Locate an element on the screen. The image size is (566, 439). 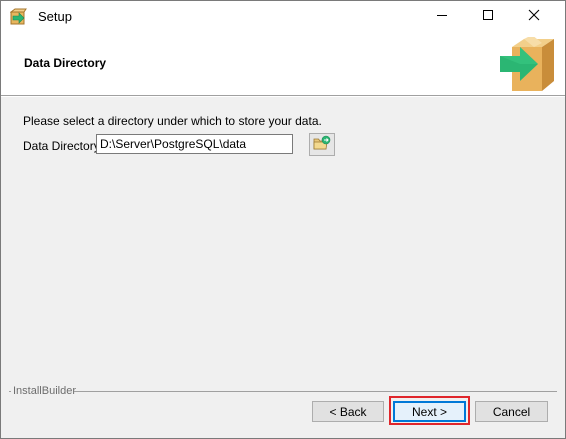
browse-folder-icon is located at coordinates (322, 144).